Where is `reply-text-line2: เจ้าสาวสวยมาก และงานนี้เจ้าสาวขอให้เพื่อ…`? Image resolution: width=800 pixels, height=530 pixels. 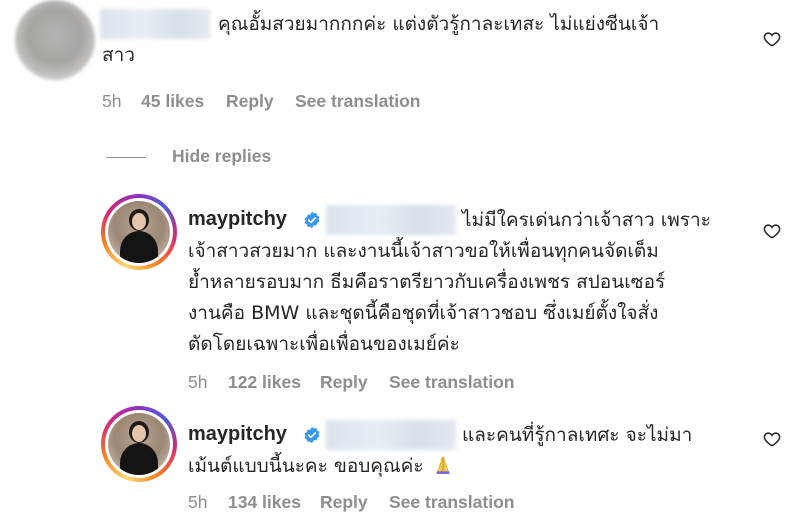
reply-text-line2: เจ้าสาวสวยมาก และงานนี้เจ้าสาวขอให้เพื่อ… is located at coordinates (423, 251).